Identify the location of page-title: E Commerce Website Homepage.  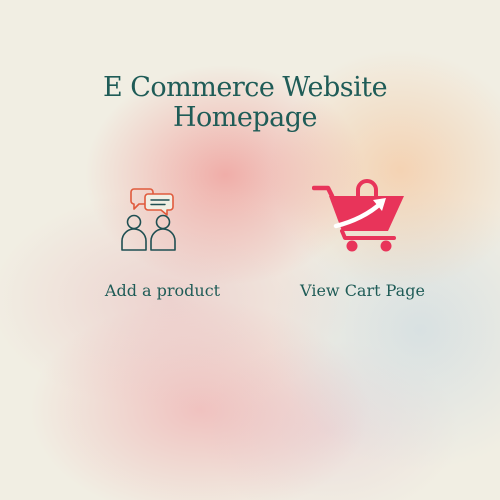
(245, 103).